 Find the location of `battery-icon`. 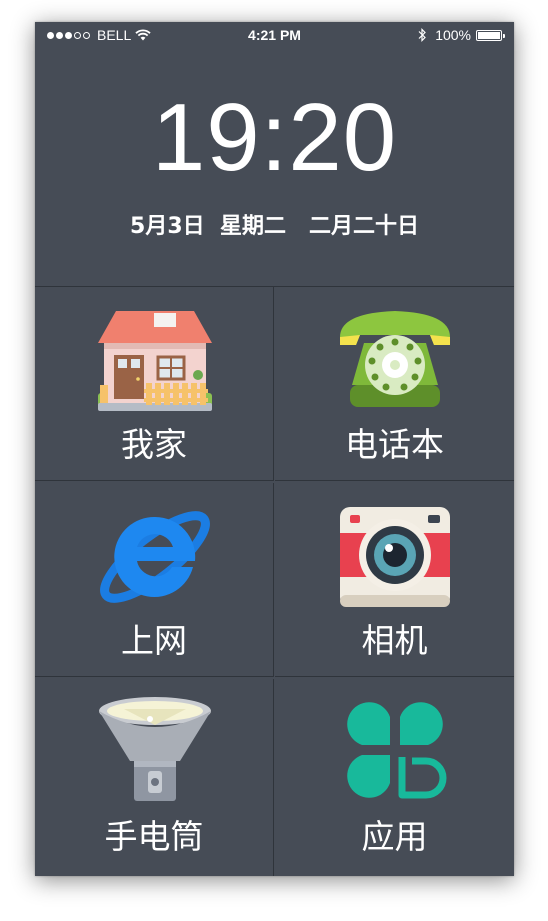

battery-icon is located at coordinates (490, 35).